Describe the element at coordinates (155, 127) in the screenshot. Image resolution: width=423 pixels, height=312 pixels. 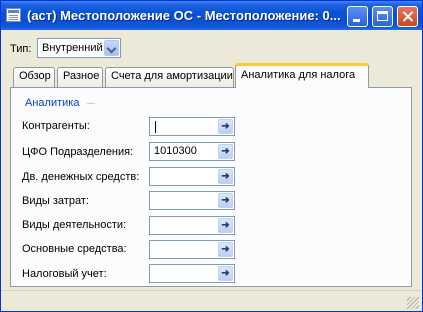
I see `text-cursor` at that location.